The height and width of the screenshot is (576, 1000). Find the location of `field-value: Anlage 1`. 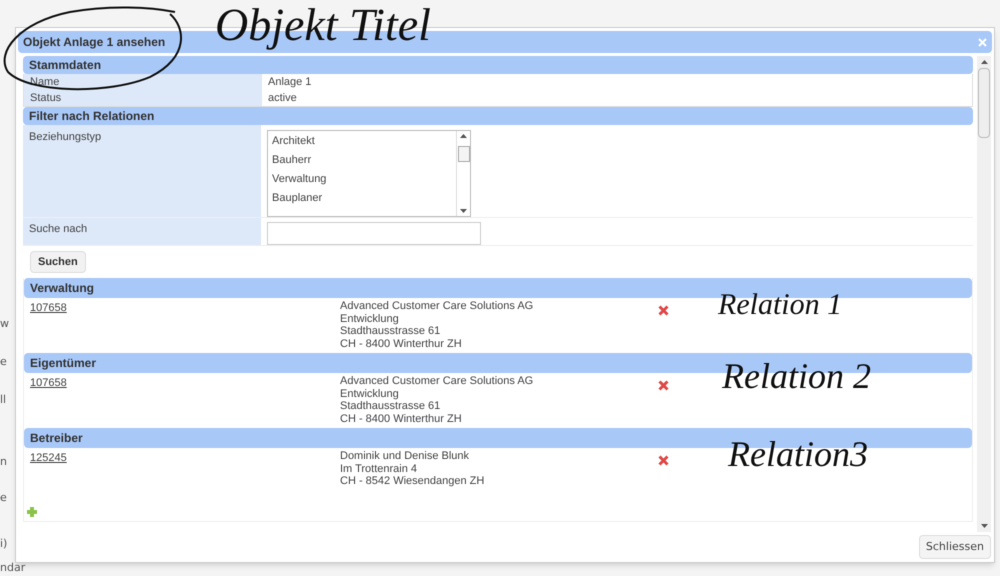

field-value: Anlage 1 is located at coordinates (289, 82).